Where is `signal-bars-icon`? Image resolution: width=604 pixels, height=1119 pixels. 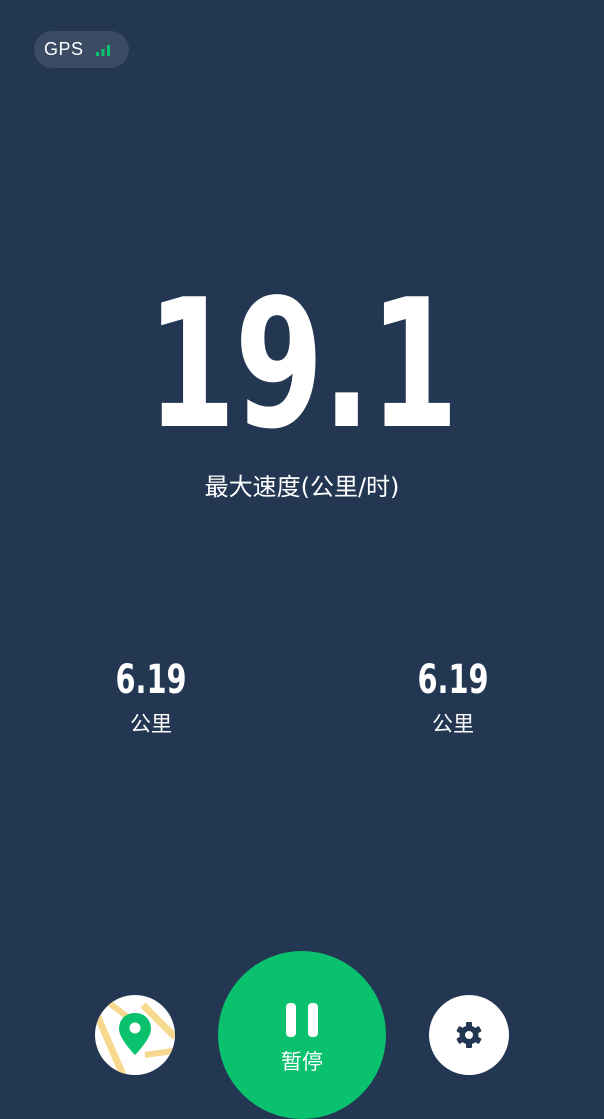 signal-bars-icon is located at coordinates (102, 50).